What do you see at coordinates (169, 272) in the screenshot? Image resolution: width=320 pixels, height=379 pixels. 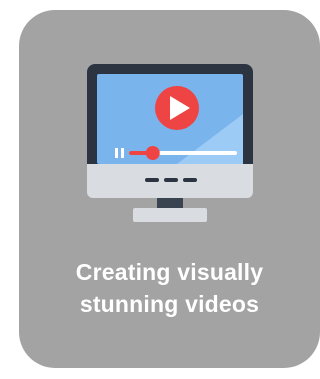 I see `caption-line-1: Creating visually` at bounding box center [169, 272].